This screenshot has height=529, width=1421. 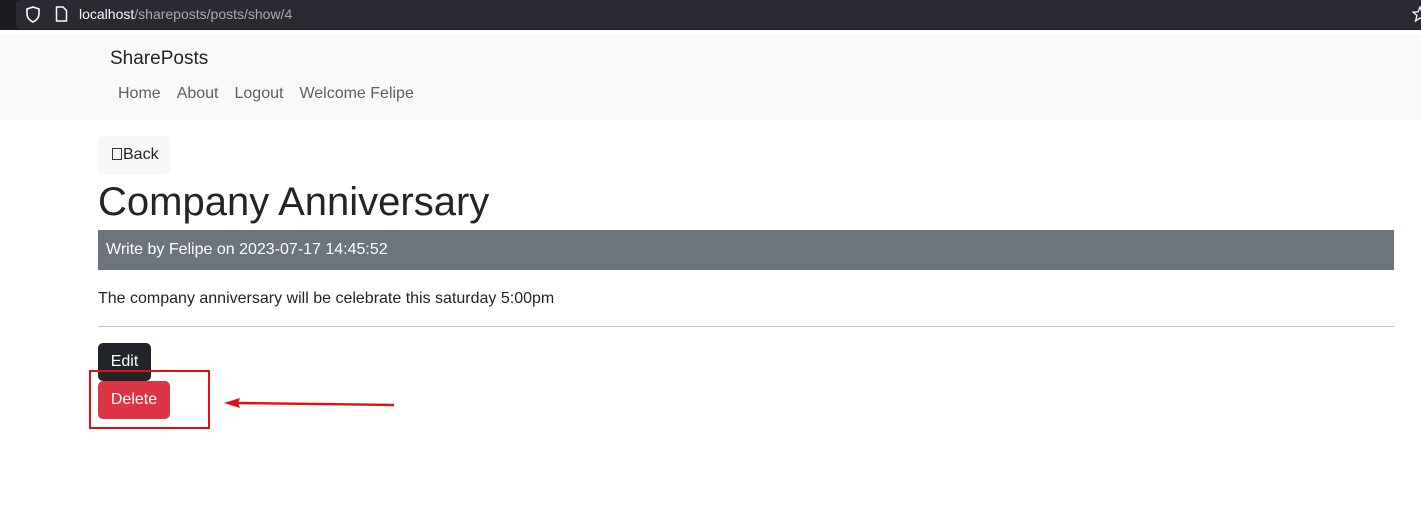 I want to click on url-host: localhost, so click(x=107, y=14).